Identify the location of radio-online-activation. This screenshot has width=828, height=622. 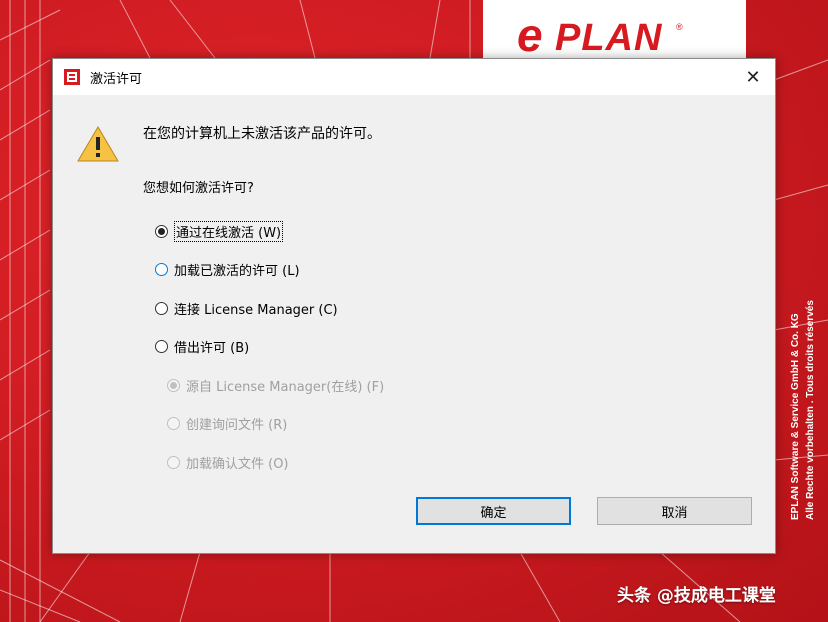
(161, 231).